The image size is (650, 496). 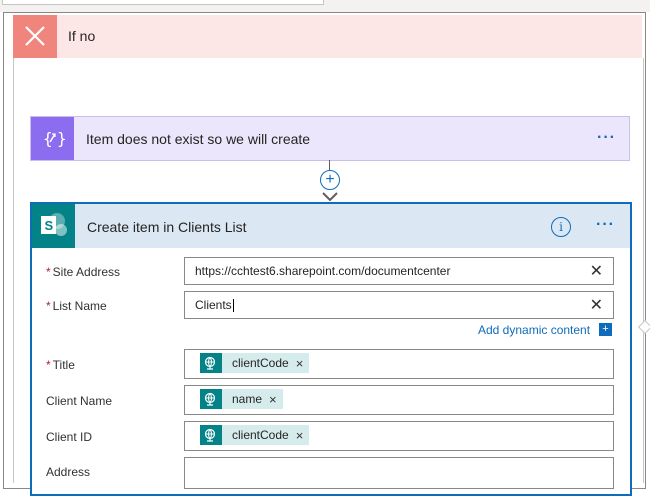 I want to click on token-label: name, so click(x=247, y=399).